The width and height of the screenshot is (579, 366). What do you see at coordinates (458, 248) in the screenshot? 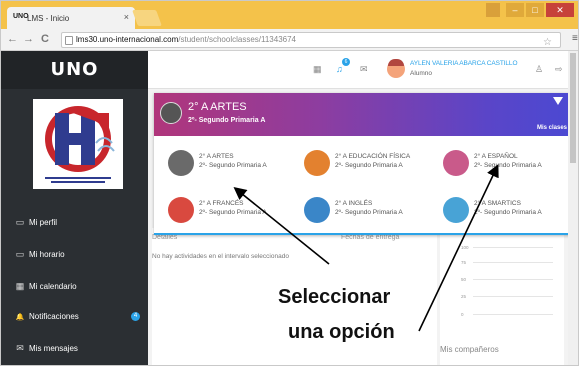
I see `annotation-arrow-right` at bounding box center [458, 248].